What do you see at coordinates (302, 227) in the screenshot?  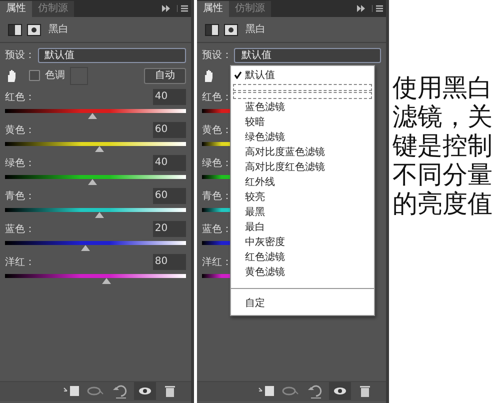 I see `menu-item: 最白` at bounding box center [302, 227].